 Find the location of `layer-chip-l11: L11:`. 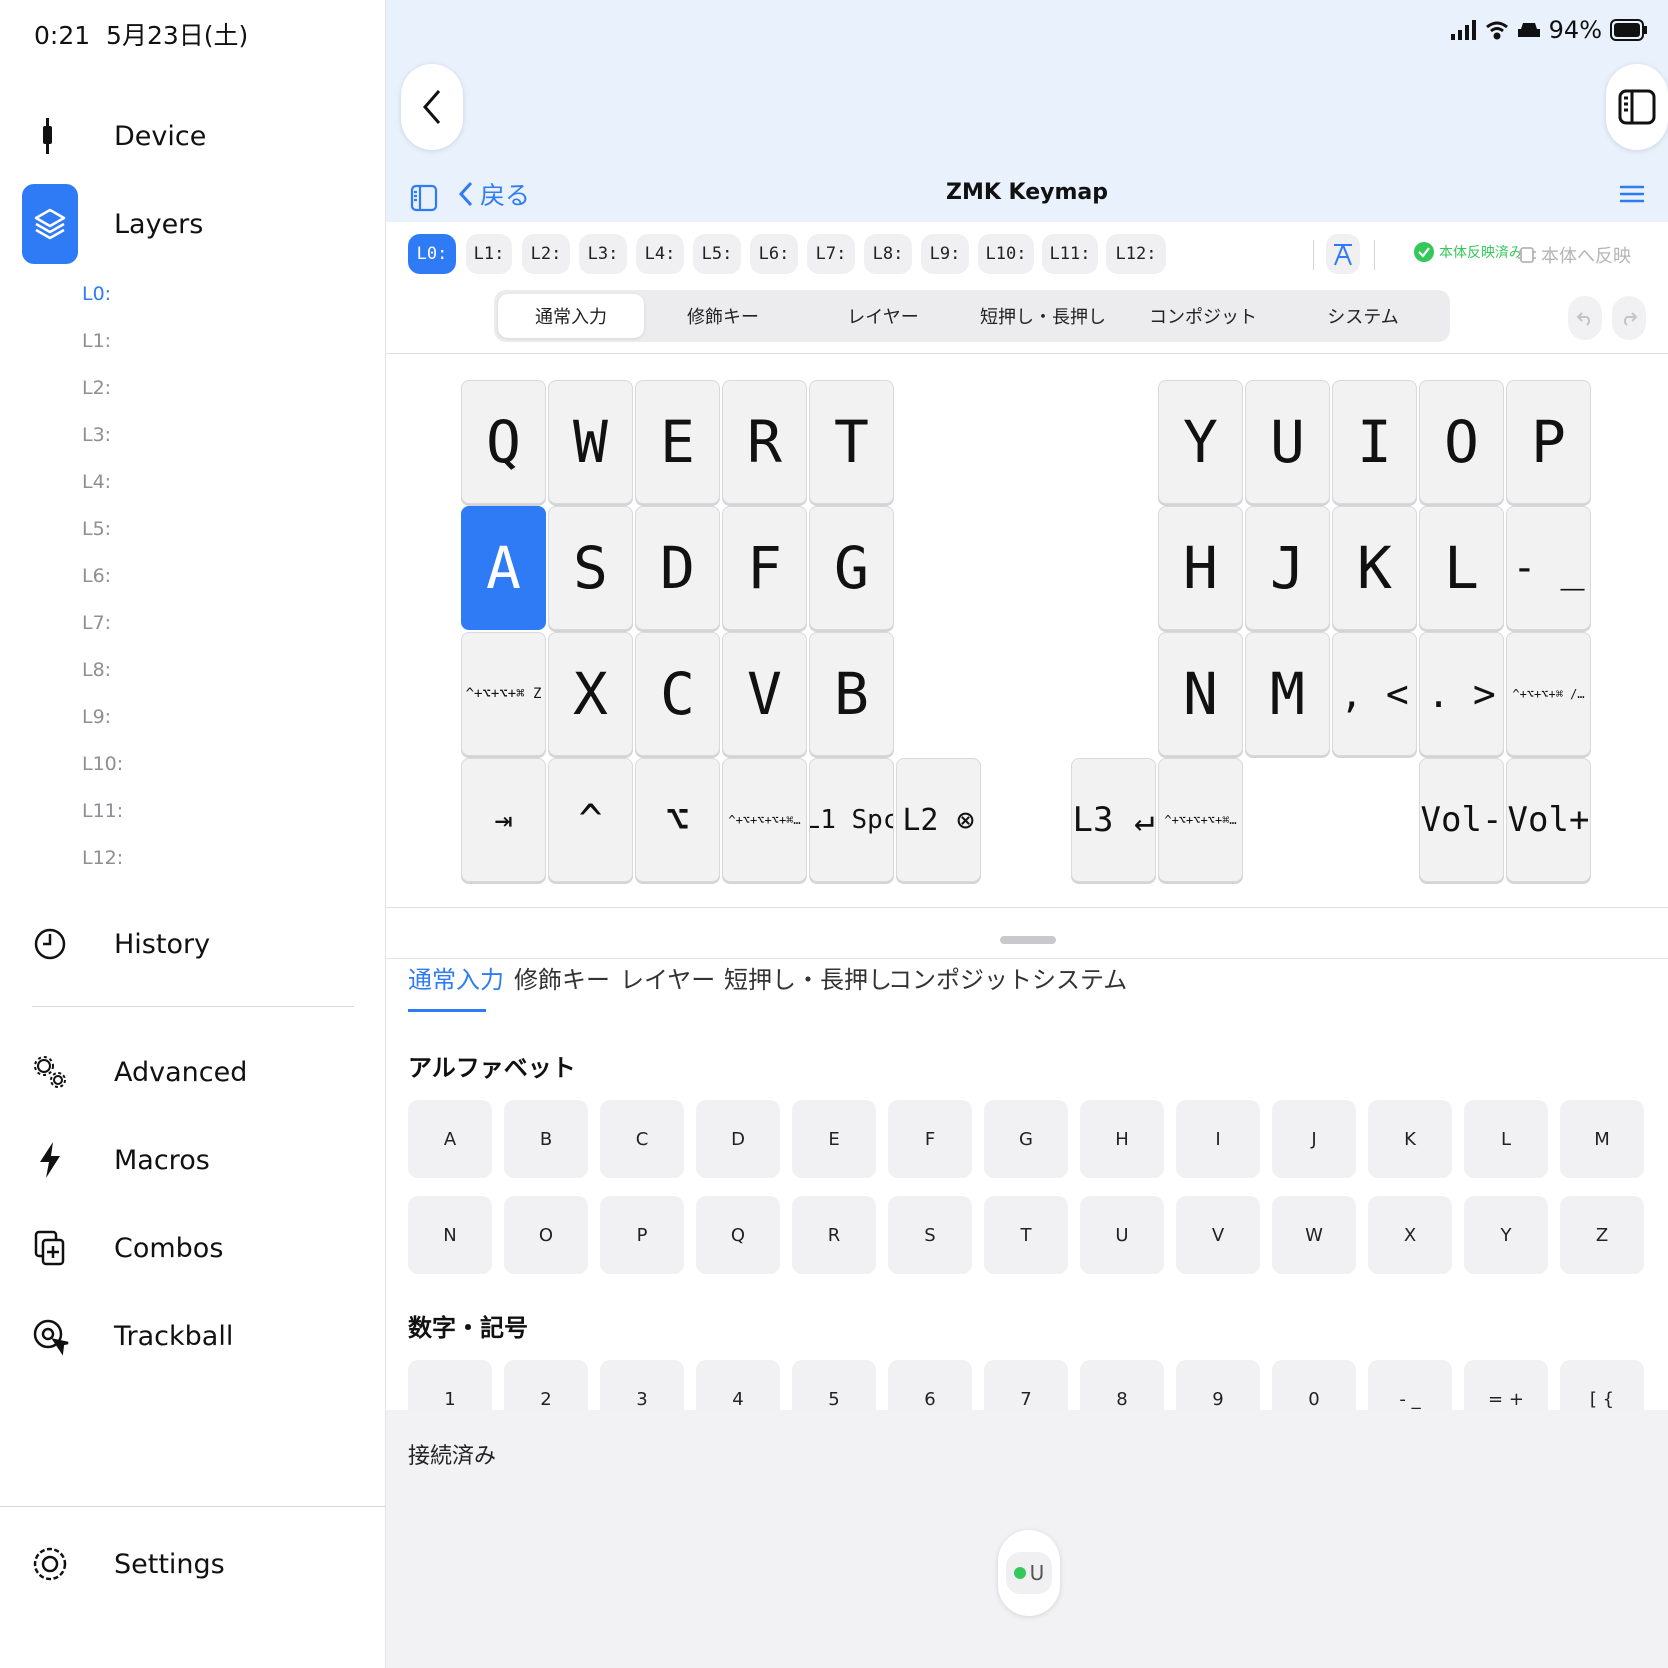

layer-chip-l11: L11: is located at coordinates (1070, 254).